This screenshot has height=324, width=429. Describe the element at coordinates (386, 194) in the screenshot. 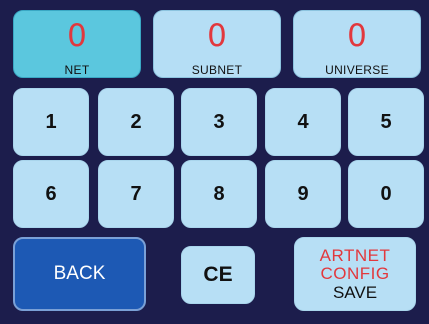

I see `key-0: 0` at that location.